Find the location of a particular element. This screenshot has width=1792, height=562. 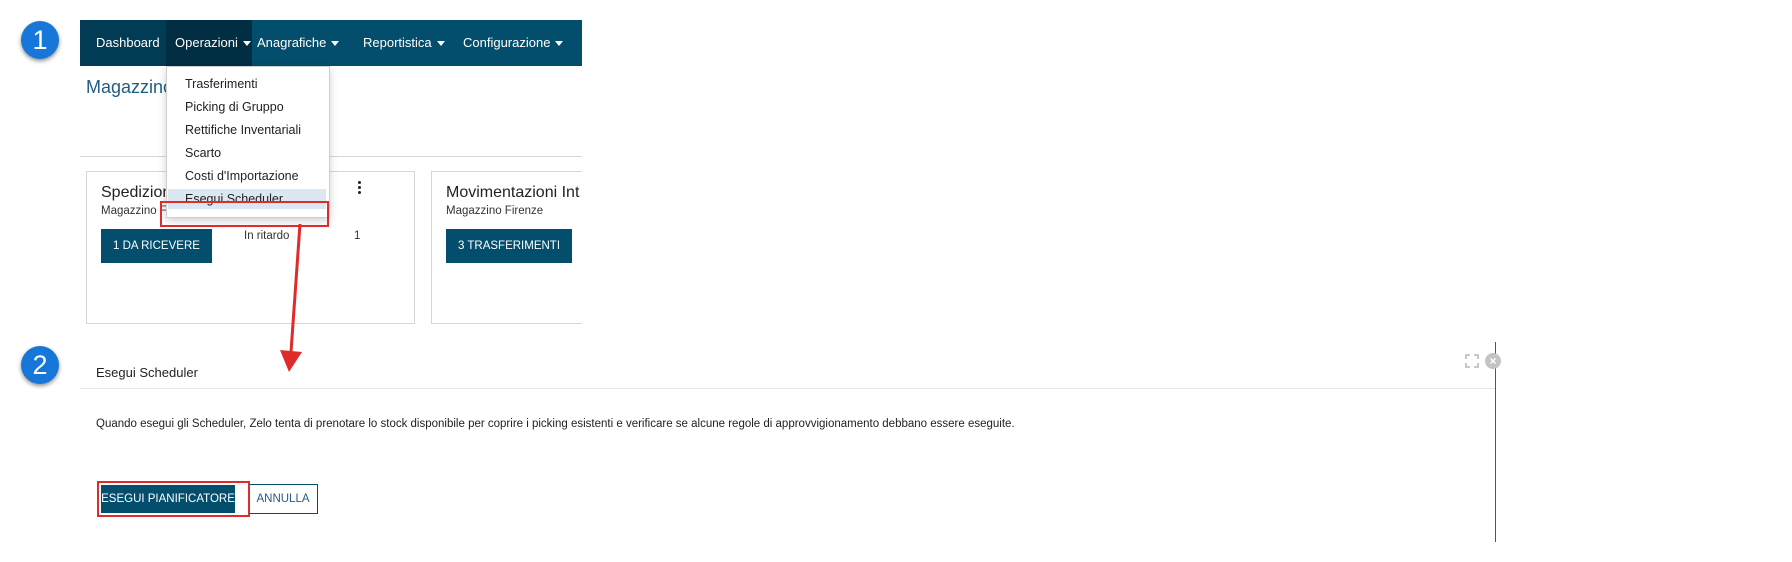

cancel-button: ANNULLA is located at coordinates (283, 499).